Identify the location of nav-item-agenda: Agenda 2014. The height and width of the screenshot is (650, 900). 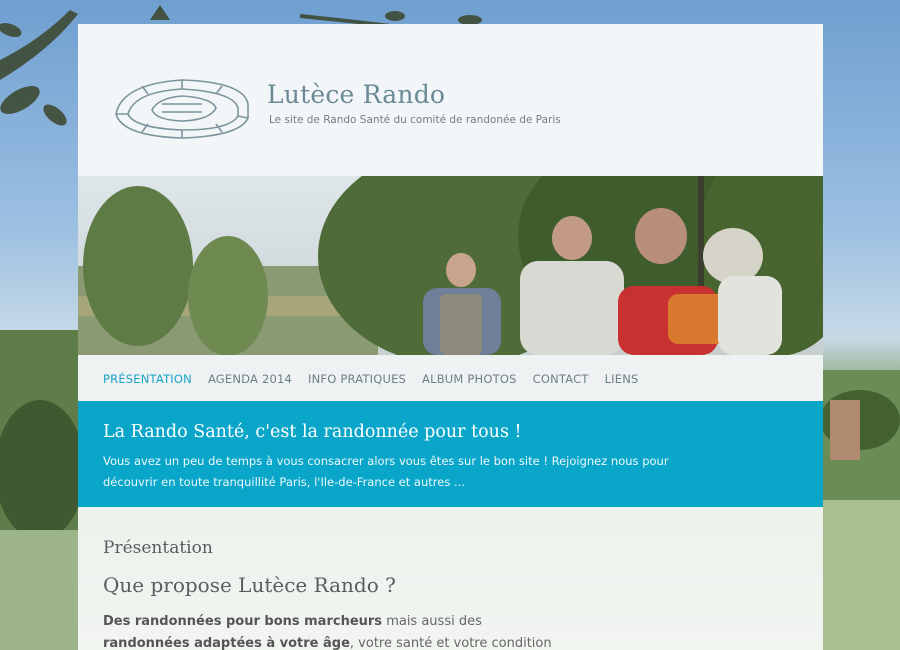
(250, 379).